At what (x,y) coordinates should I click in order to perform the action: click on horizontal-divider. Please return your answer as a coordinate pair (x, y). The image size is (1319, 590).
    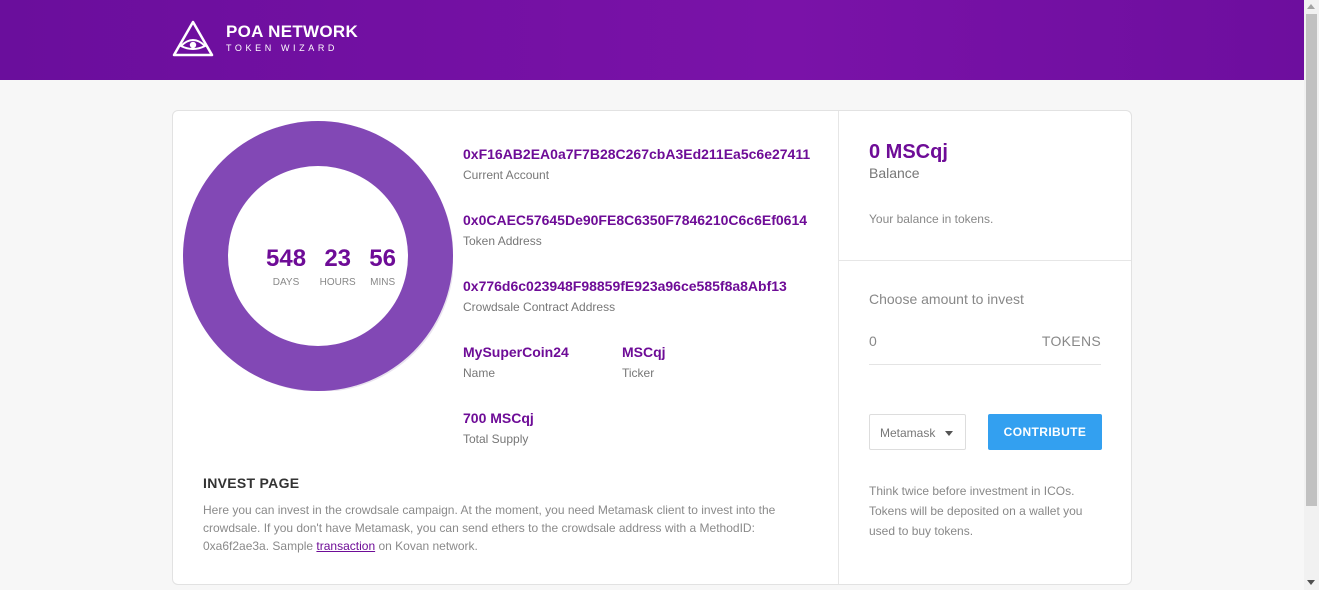
    Looking at the image, I should click on (985, 260).